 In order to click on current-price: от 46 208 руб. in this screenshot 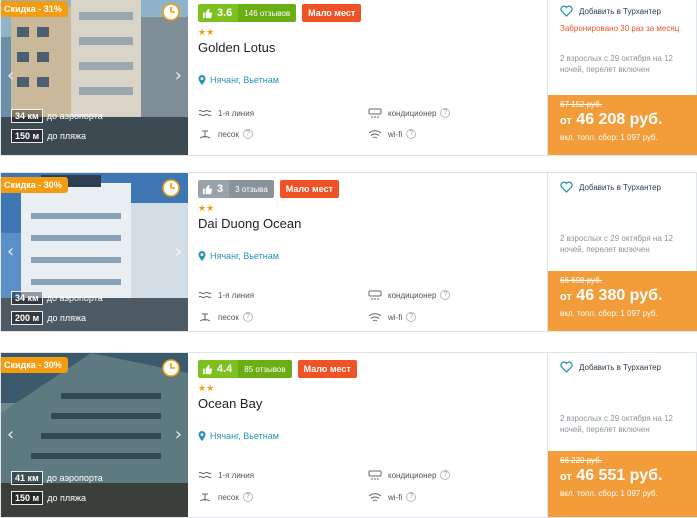, I will do `click(611, 120)`.